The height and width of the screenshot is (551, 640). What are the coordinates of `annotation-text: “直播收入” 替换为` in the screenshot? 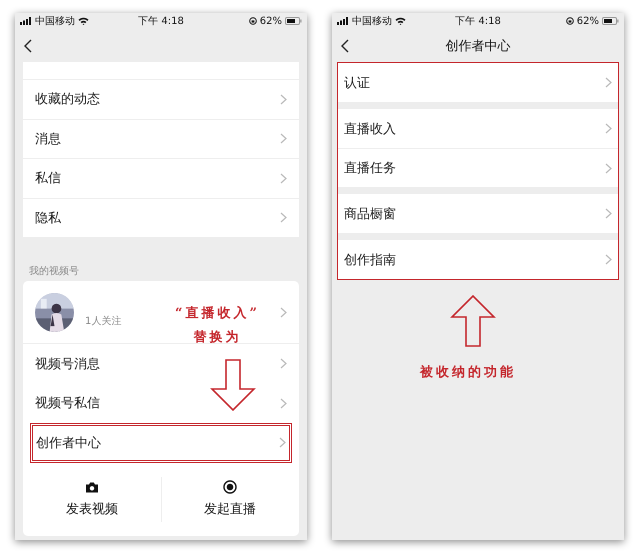 It's located at (217, 325).